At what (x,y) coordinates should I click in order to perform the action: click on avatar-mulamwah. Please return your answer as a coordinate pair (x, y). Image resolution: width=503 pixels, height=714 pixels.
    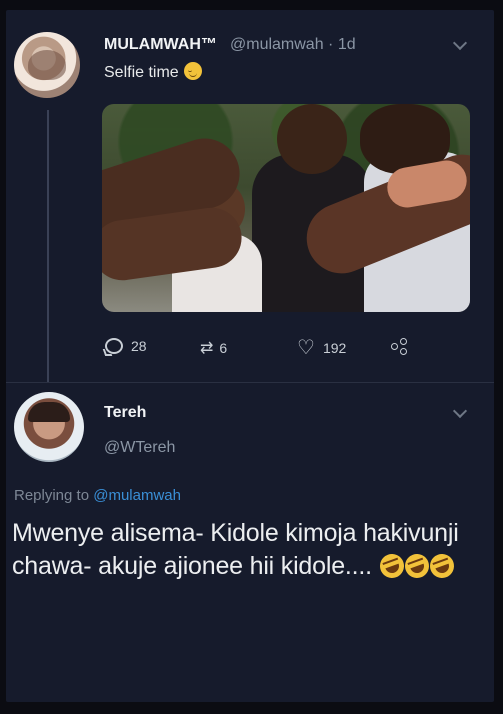
    Looking at the image, I should click on (47, 65).